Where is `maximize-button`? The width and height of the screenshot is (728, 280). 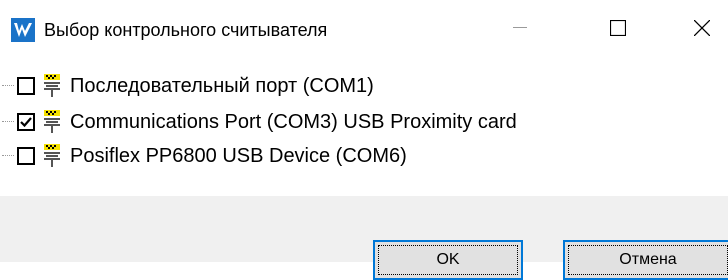 maximize-button is located at coordinates (618, 28).